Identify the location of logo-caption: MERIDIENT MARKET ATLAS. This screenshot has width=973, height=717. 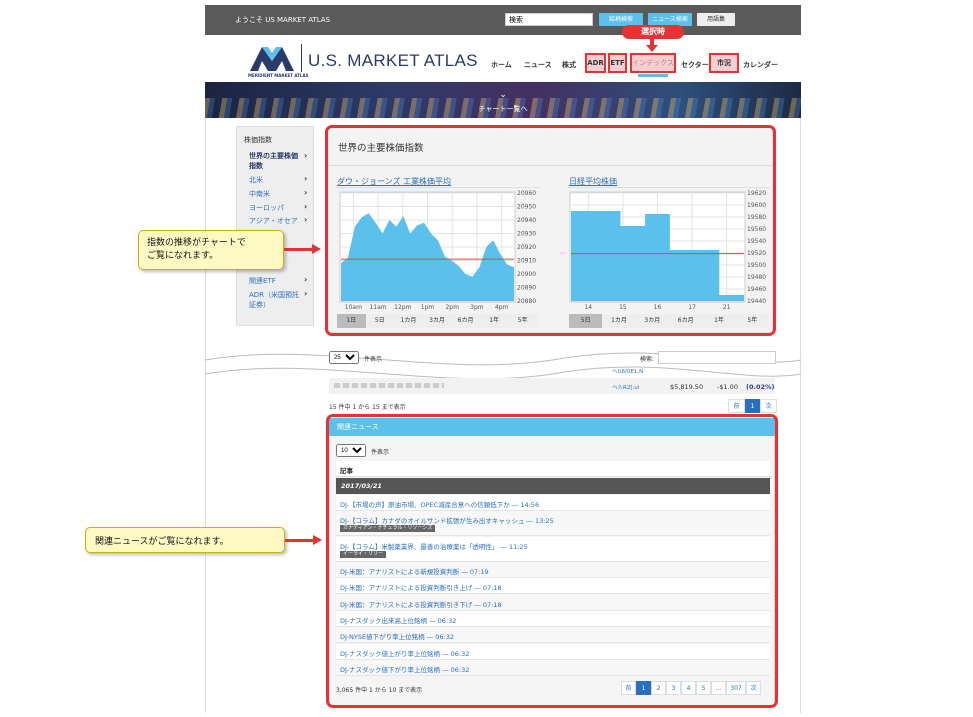
(278, 75).